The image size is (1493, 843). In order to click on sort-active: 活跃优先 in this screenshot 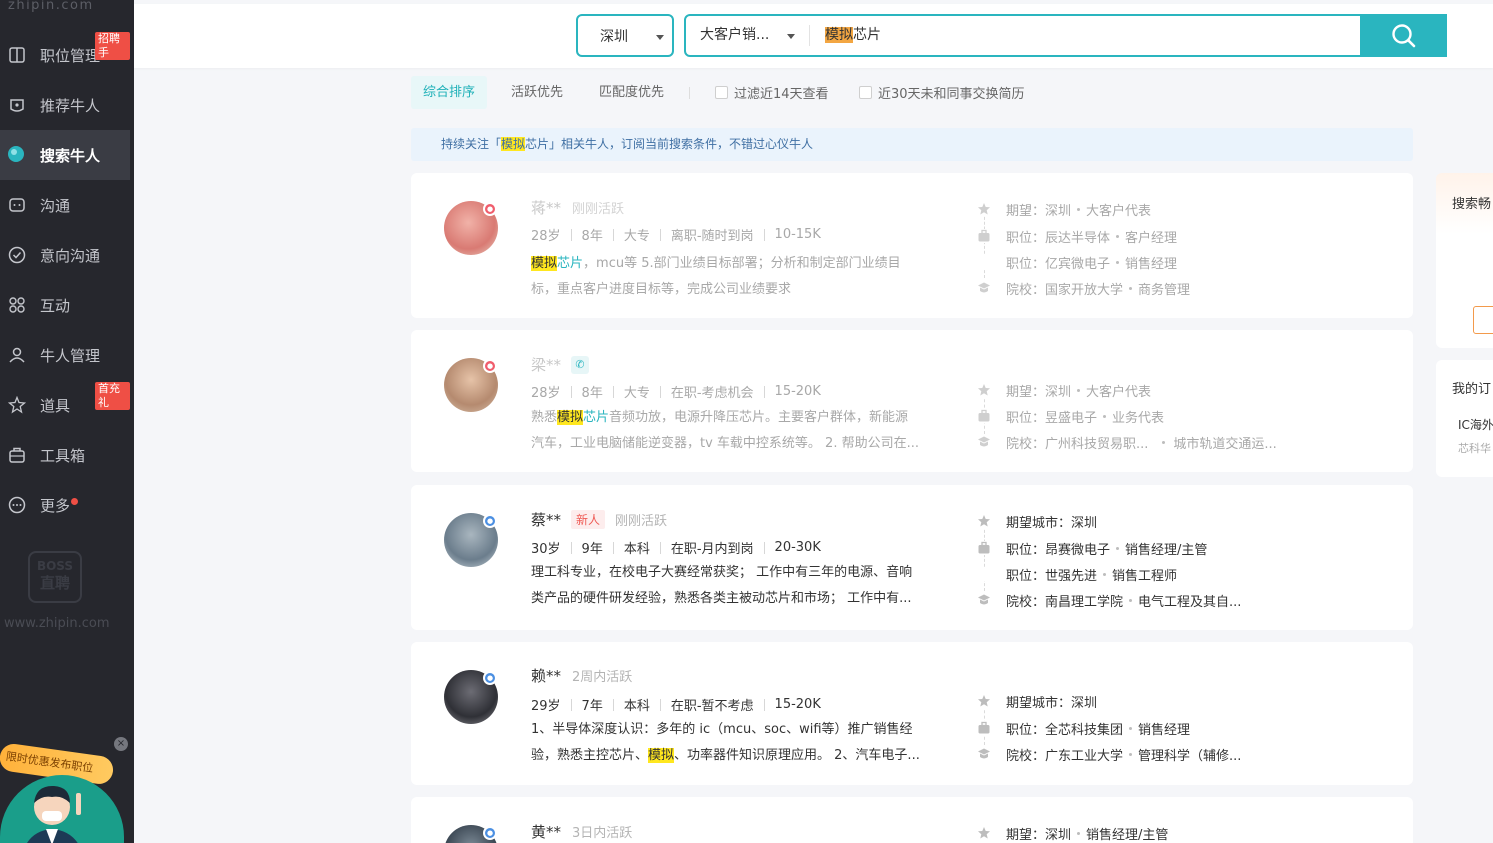, I will do `click(537, 92)`.